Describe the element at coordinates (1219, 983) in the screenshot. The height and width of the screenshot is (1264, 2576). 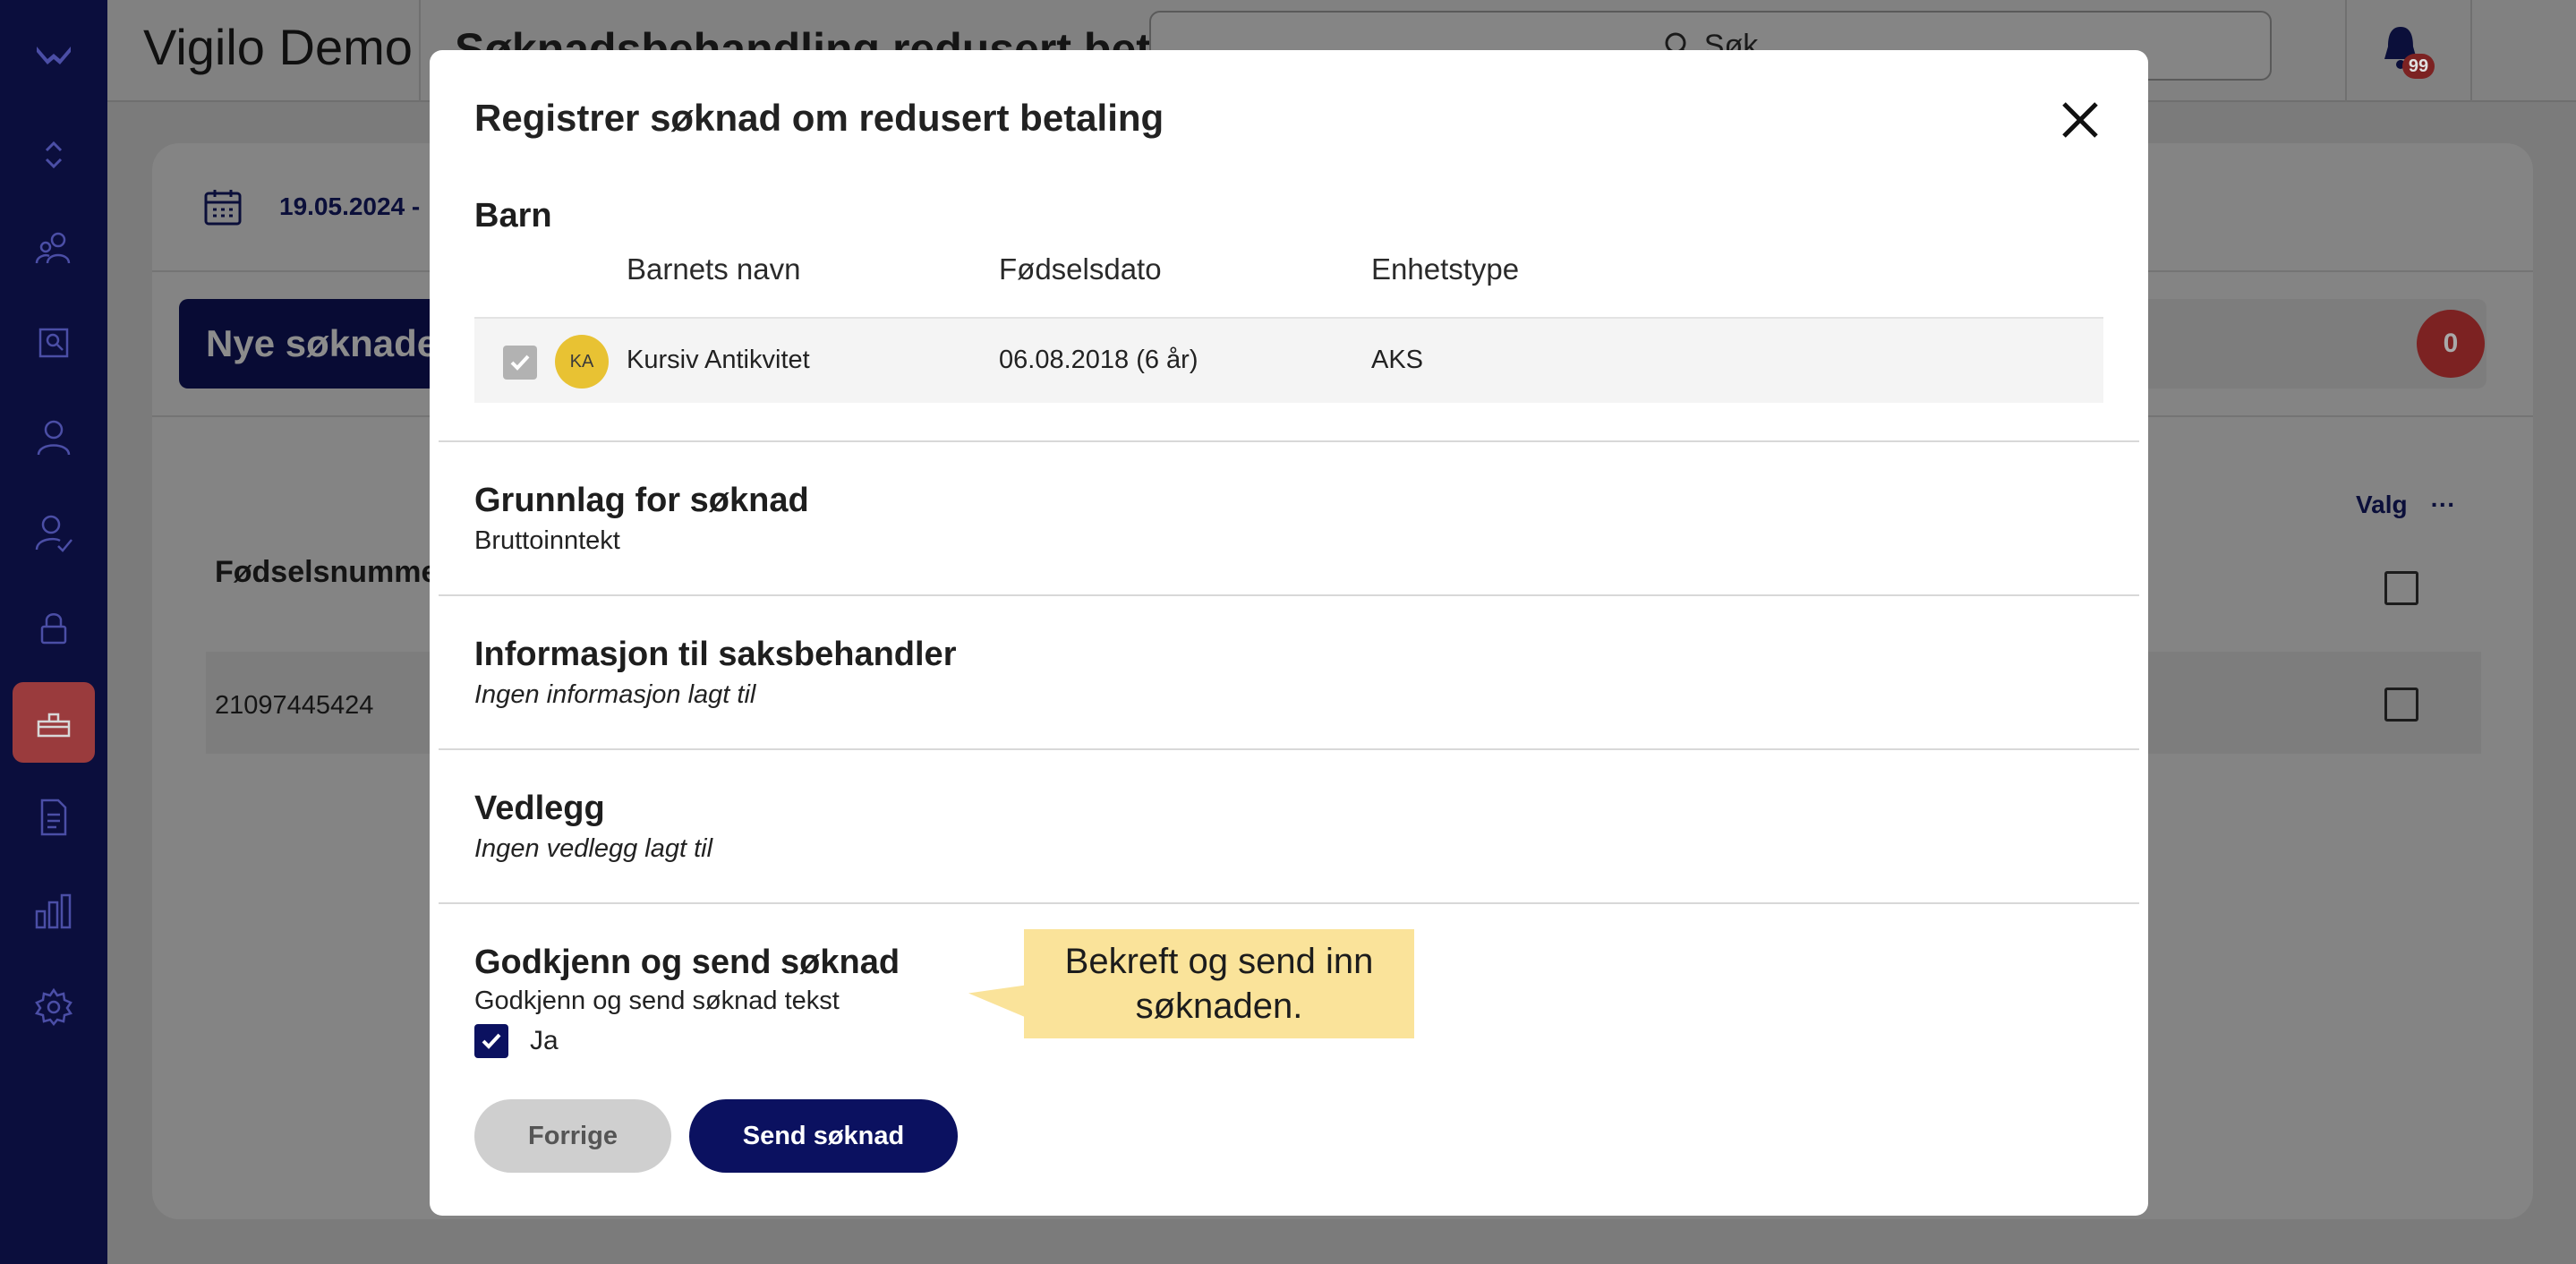
I see `guide-tooltip: Bekreft og send inn søknaden.` at that location.